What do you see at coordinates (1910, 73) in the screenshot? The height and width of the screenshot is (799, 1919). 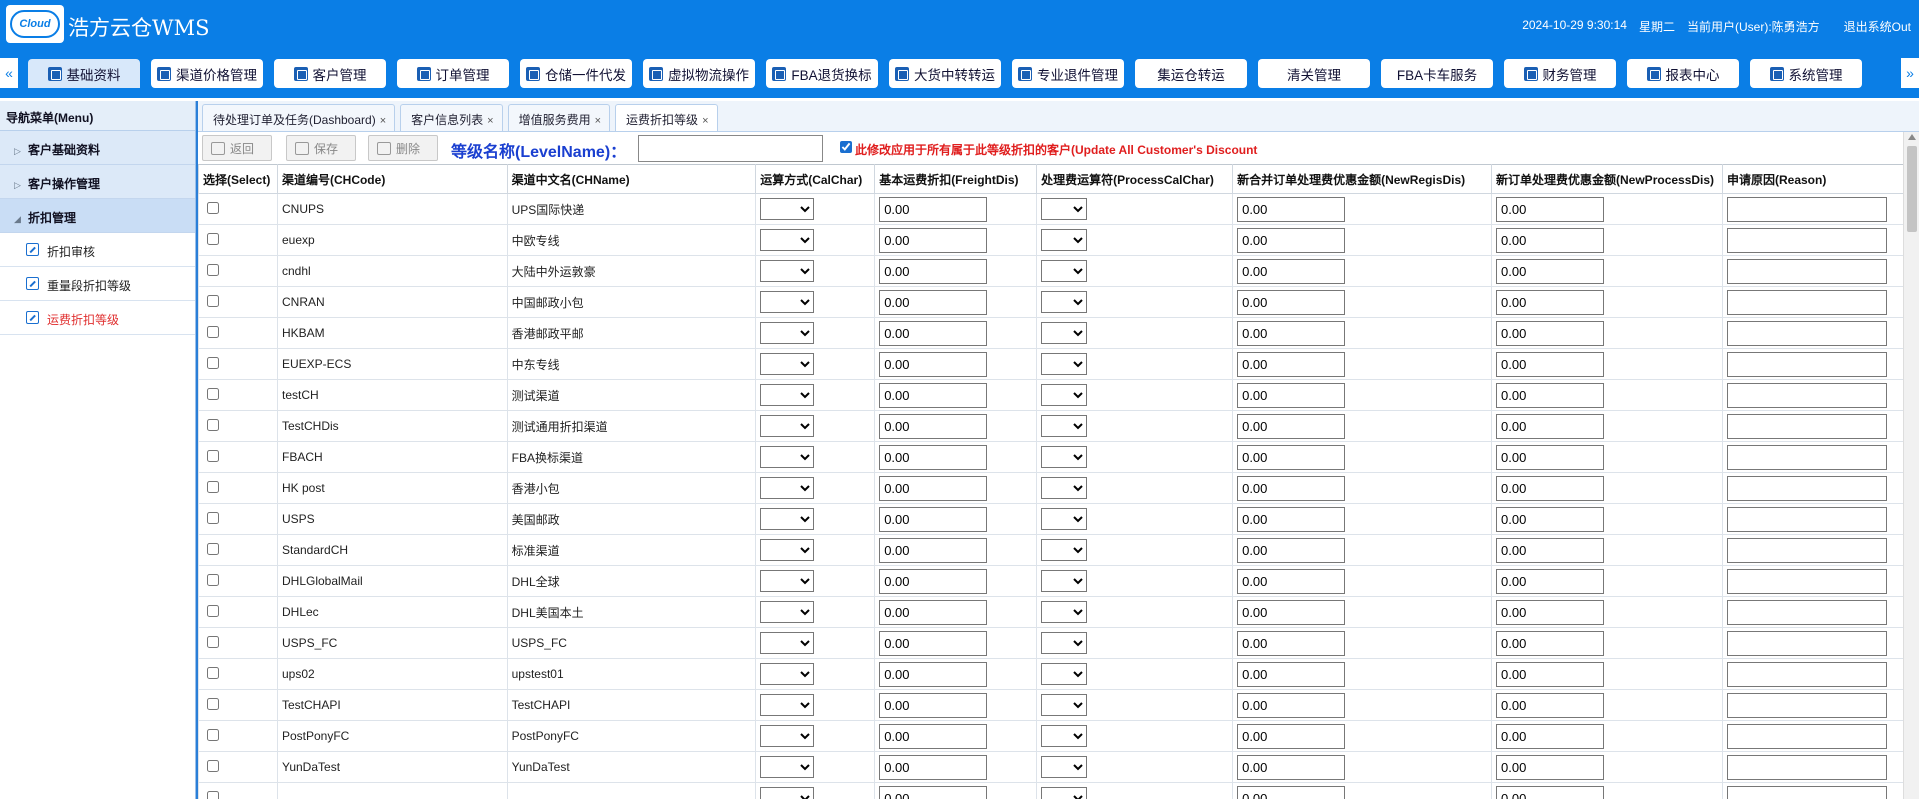 I see `nav-scroll-right-button: »` at bounding box center [1910, 73].